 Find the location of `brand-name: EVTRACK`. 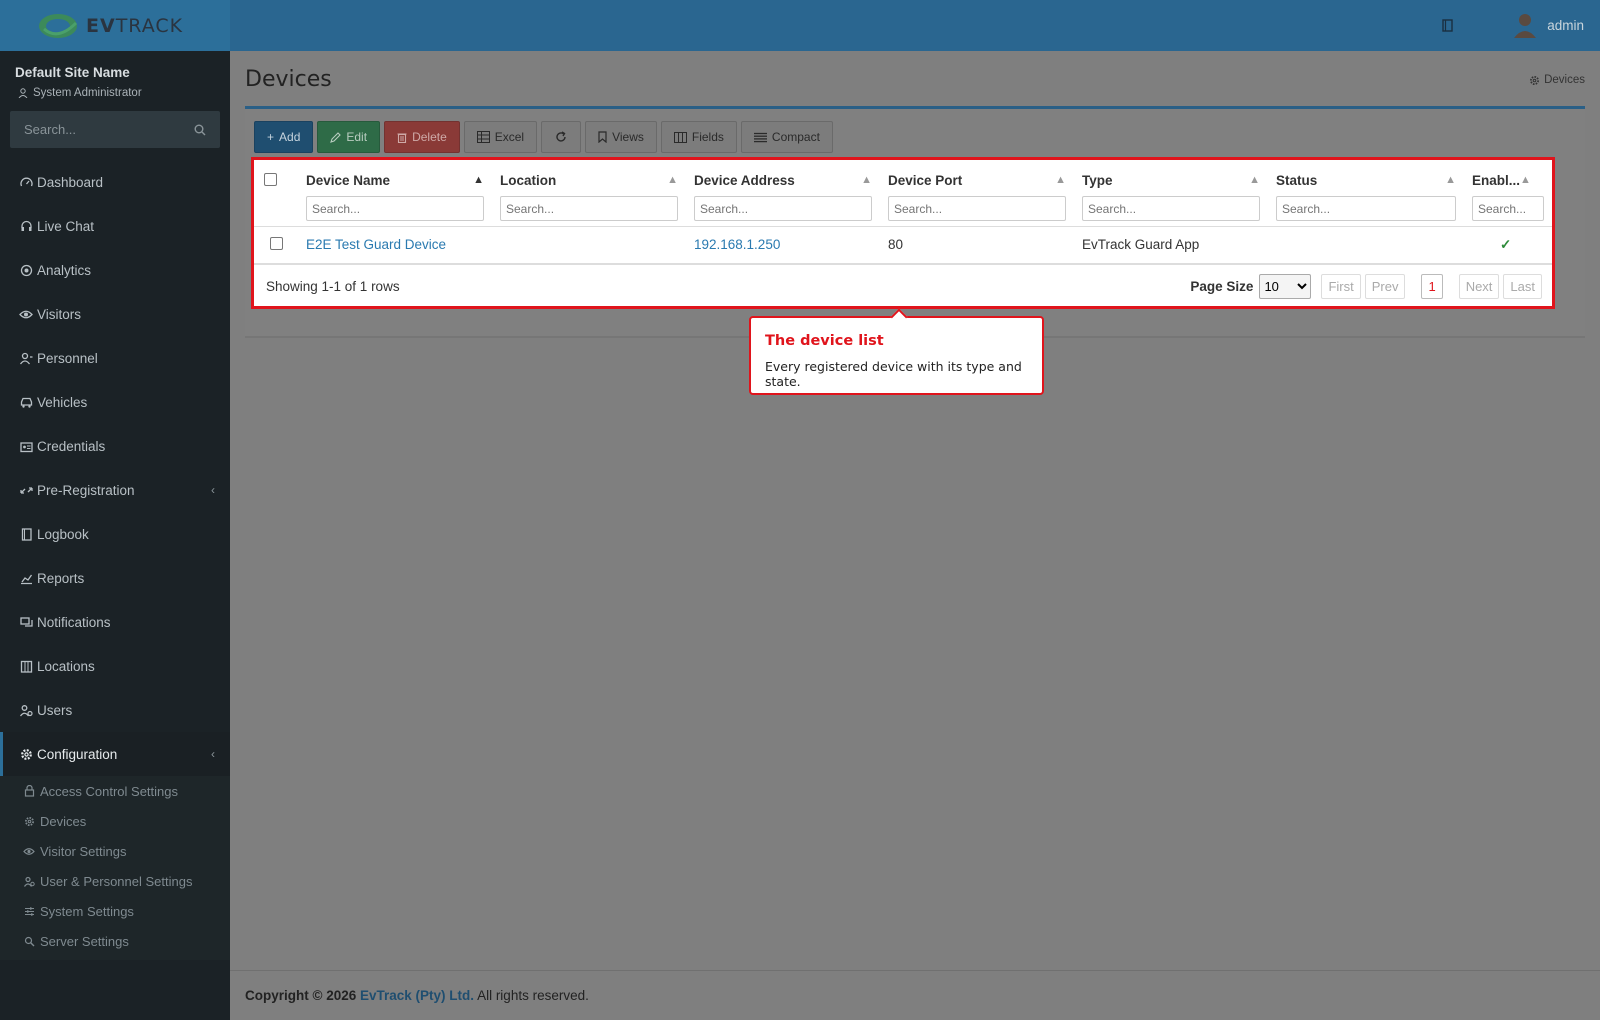

brand-name: EVTRACK is located at coordinates (135, 25).